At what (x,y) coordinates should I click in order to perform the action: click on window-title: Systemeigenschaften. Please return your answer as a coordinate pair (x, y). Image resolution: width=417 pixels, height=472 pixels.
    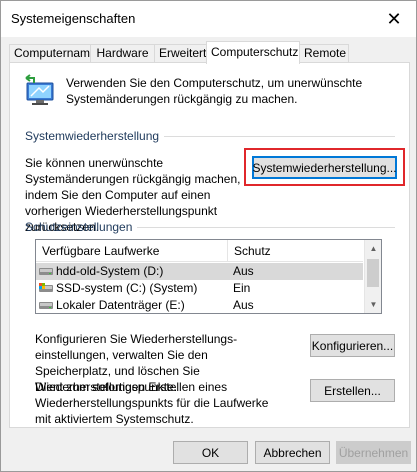
    Looking at the image, I should click on (73, 18).